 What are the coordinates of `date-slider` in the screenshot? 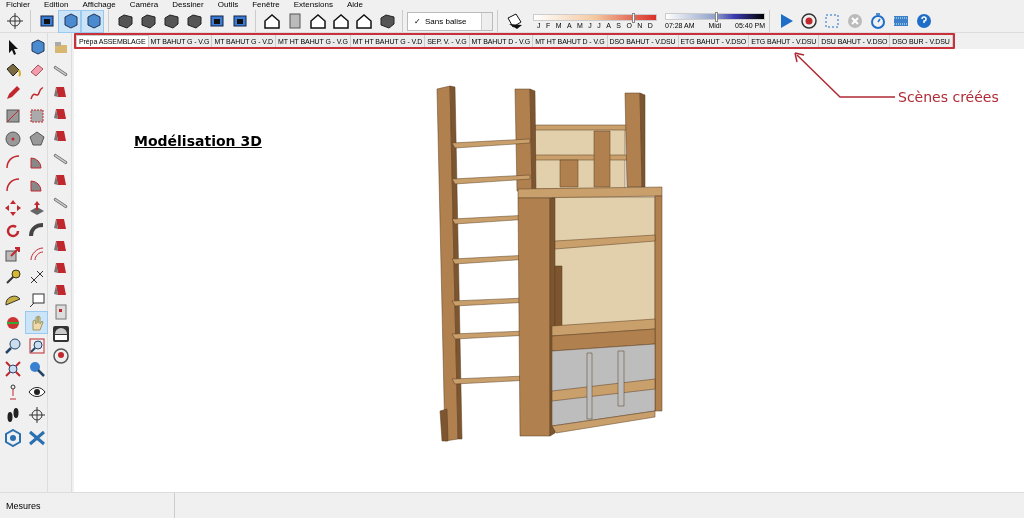 It's located at (595, 17).